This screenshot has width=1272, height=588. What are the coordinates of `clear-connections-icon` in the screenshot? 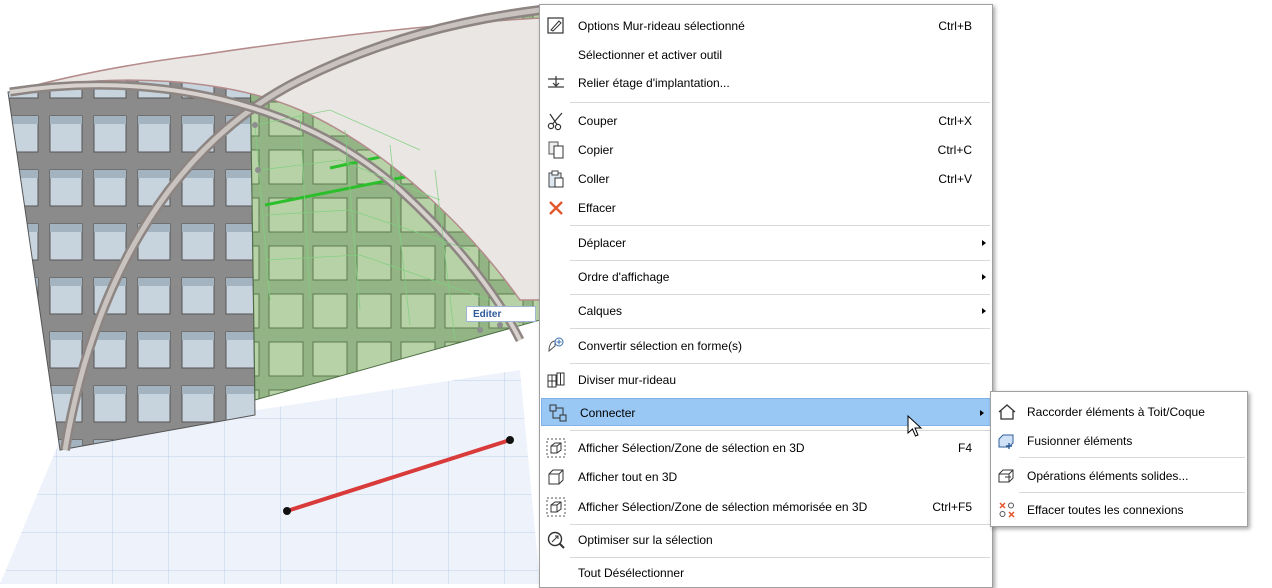 It's located at (1007, 510).